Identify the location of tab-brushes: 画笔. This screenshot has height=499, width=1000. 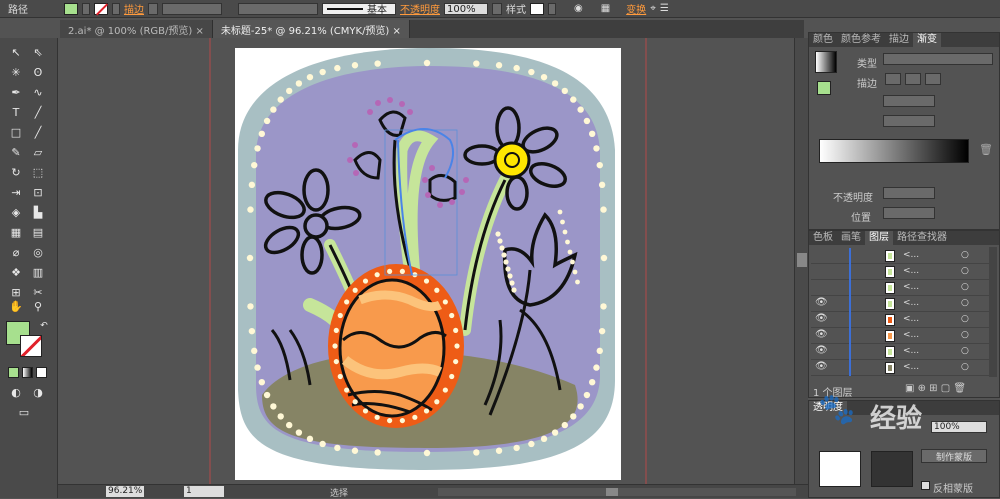
(851, 238).